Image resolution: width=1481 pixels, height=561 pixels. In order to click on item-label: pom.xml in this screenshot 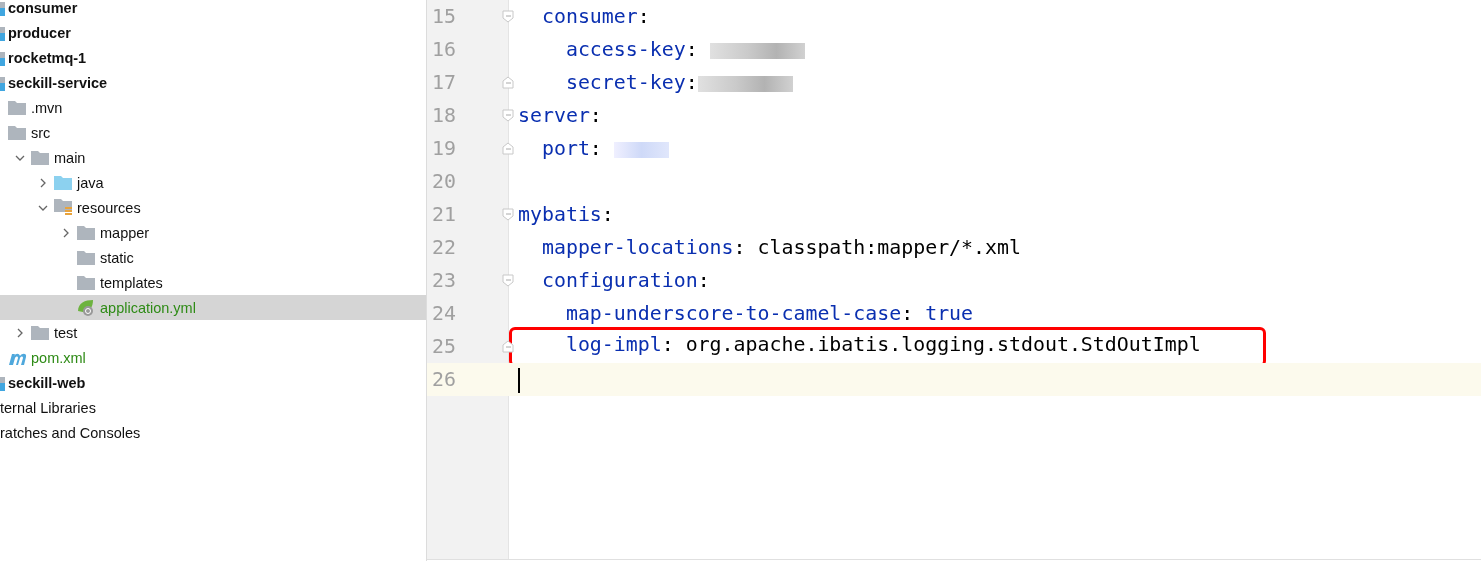, I will do `click(58, 357)`.